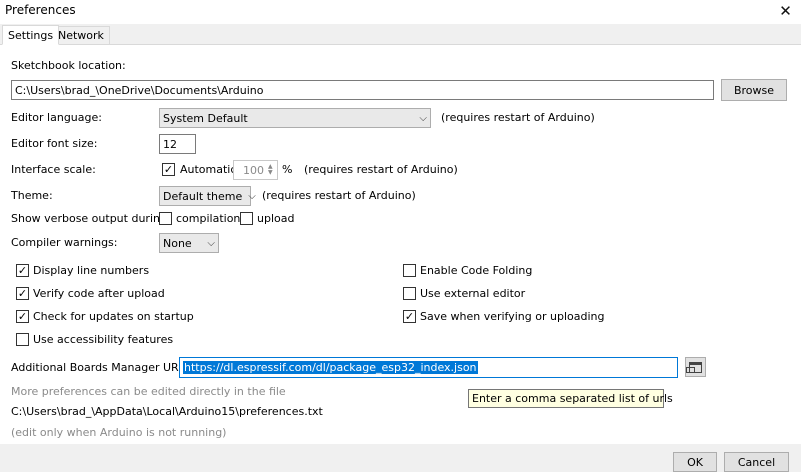 The height and width of the screenshot is (472, 801). I want to click on code-folding-label: Enable Code Folding, so click(476, 270).